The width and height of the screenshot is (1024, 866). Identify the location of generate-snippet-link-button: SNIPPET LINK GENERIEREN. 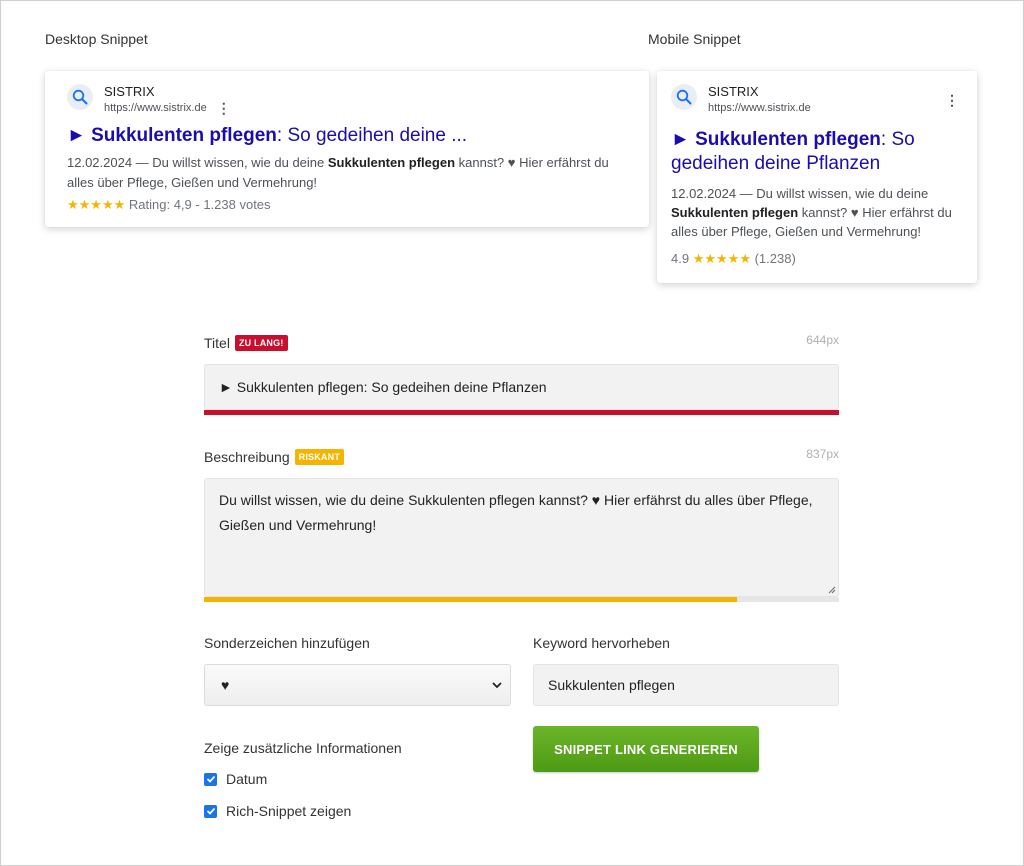
(646, 749).